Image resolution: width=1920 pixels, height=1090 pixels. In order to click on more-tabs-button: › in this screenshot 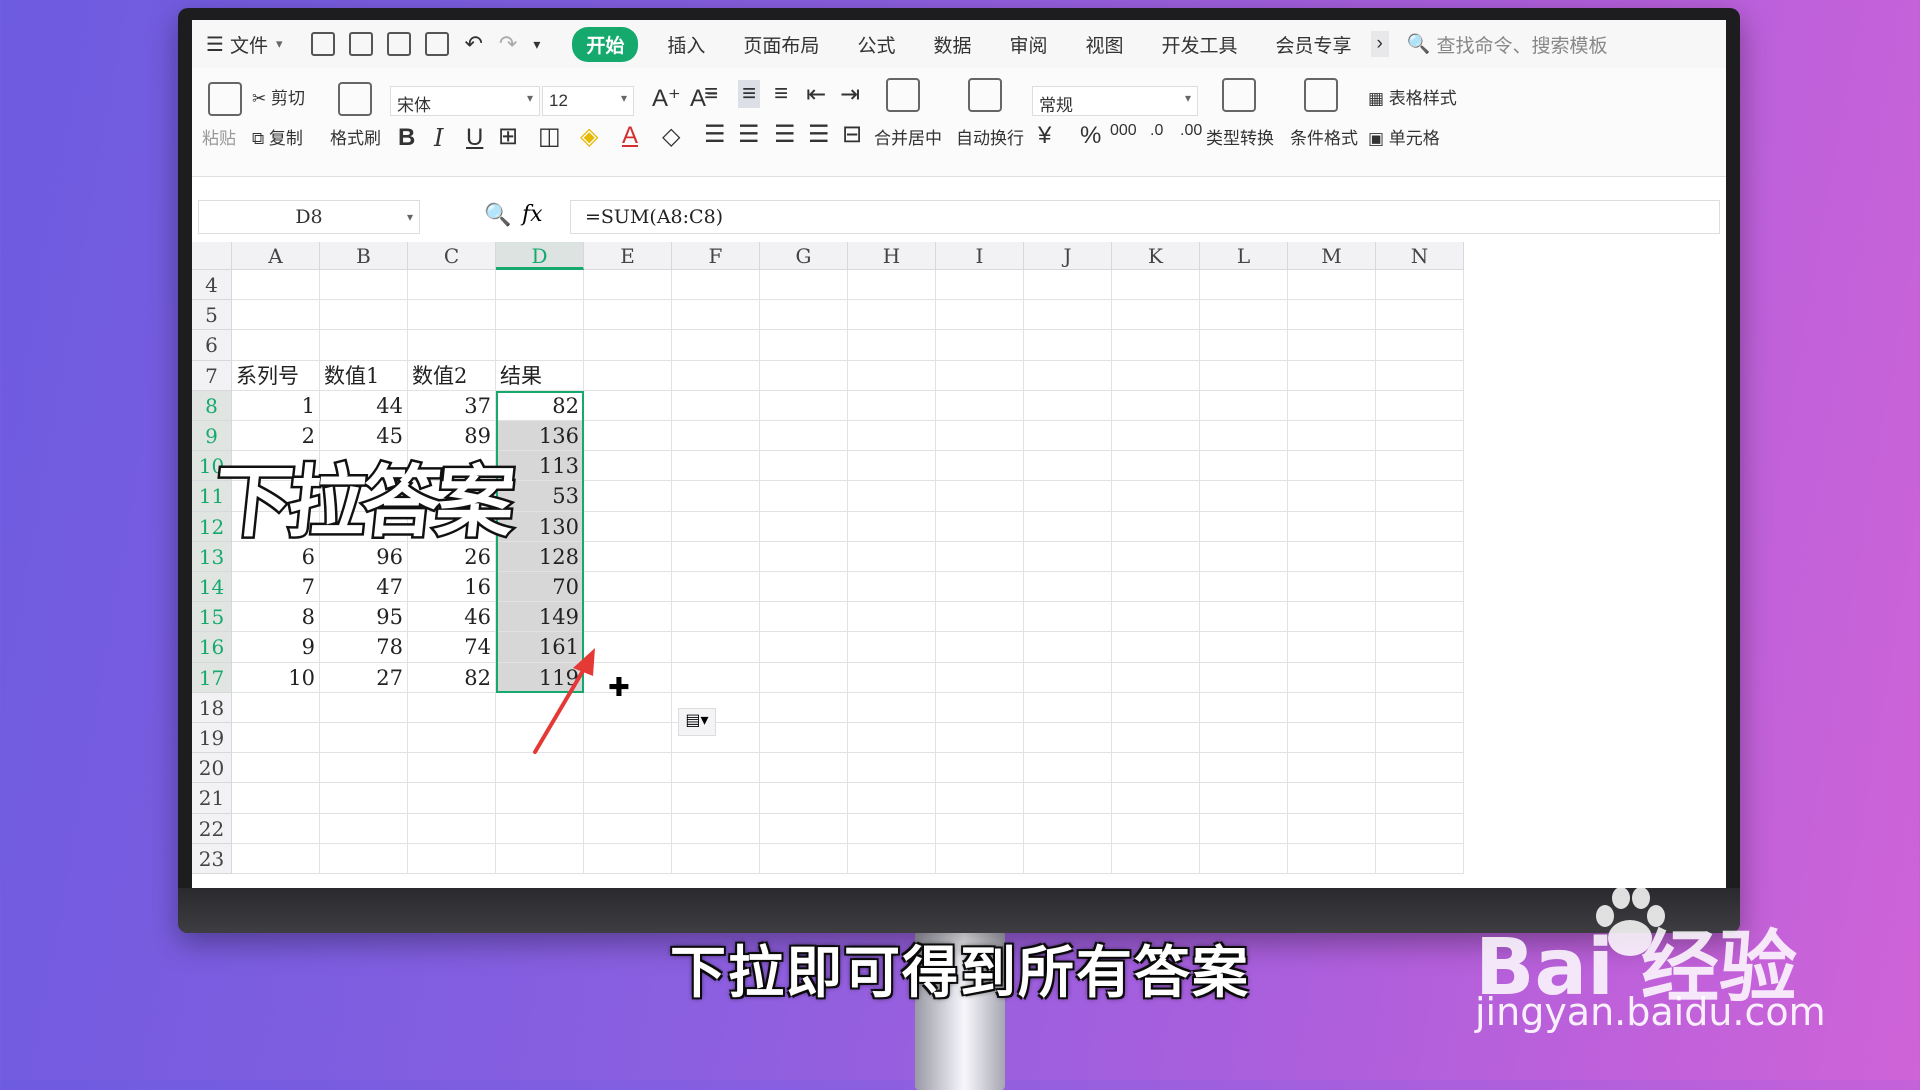, I will do `click(1379, 44)`.